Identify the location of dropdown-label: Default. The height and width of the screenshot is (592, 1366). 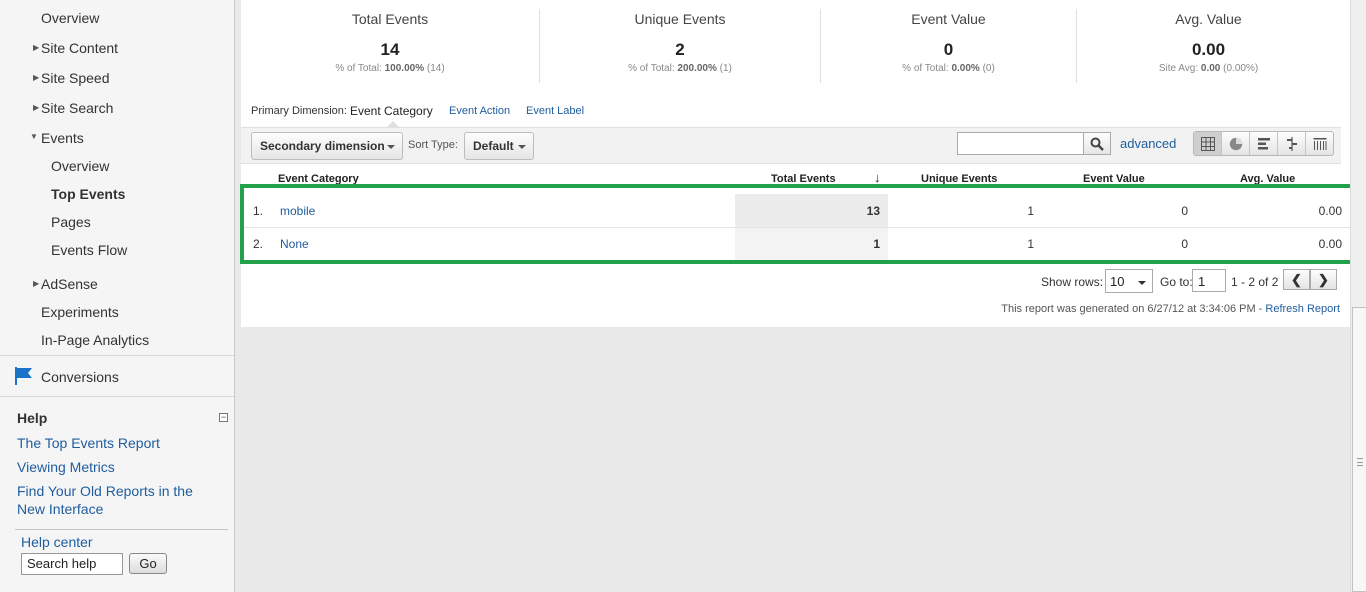
(493, 146).